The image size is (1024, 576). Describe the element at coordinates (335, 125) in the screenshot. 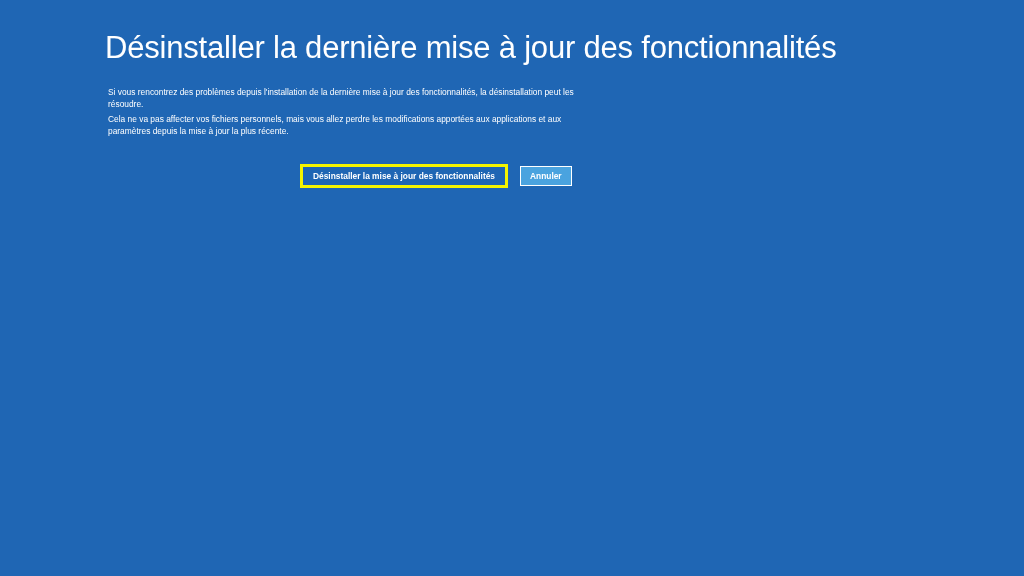

I see `description-text: Cela ne va pas affecter vos fichiers personnels, mais vous allez perdre les modifications apportées aux applications et aux paramètres depuis la mise à jour la plus récente.` at that location.